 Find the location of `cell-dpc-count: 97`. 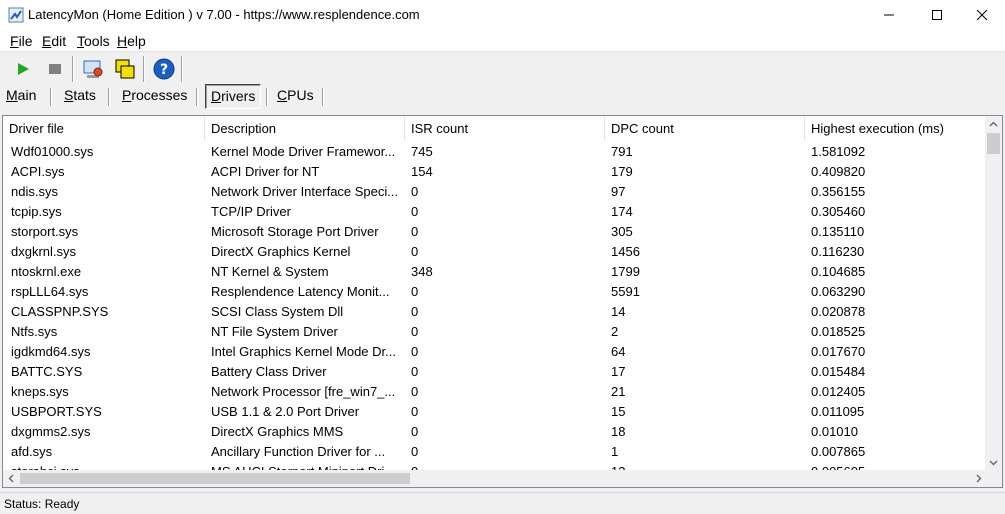

cell-dpc-count: 97 is located at coordinates (618, 191).